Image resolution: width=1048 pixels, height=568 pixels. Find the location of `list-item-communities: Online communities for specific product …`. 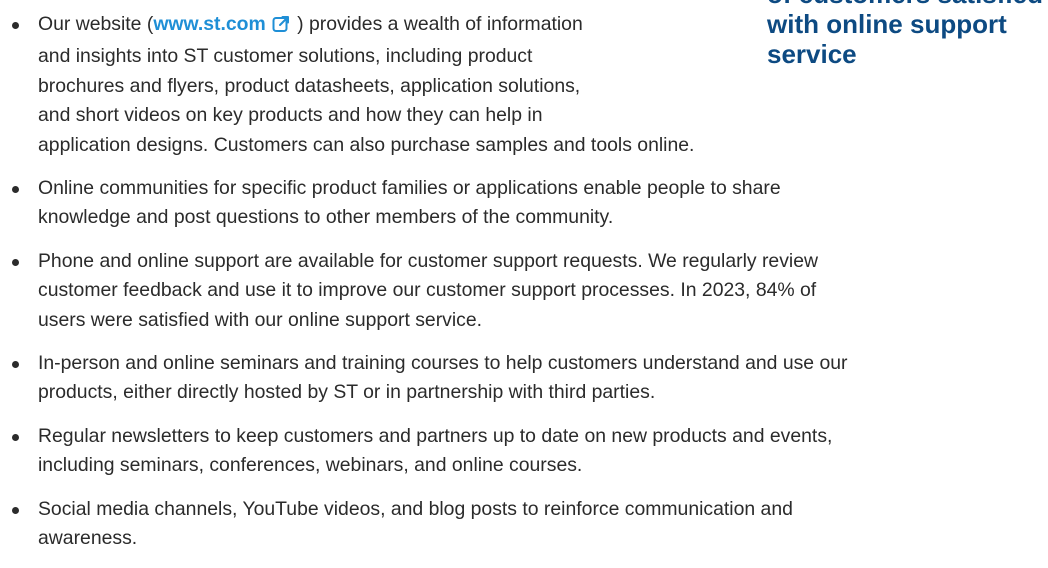

list-item-communities: Online communities for specific product … is located at coordinates (530, 203).